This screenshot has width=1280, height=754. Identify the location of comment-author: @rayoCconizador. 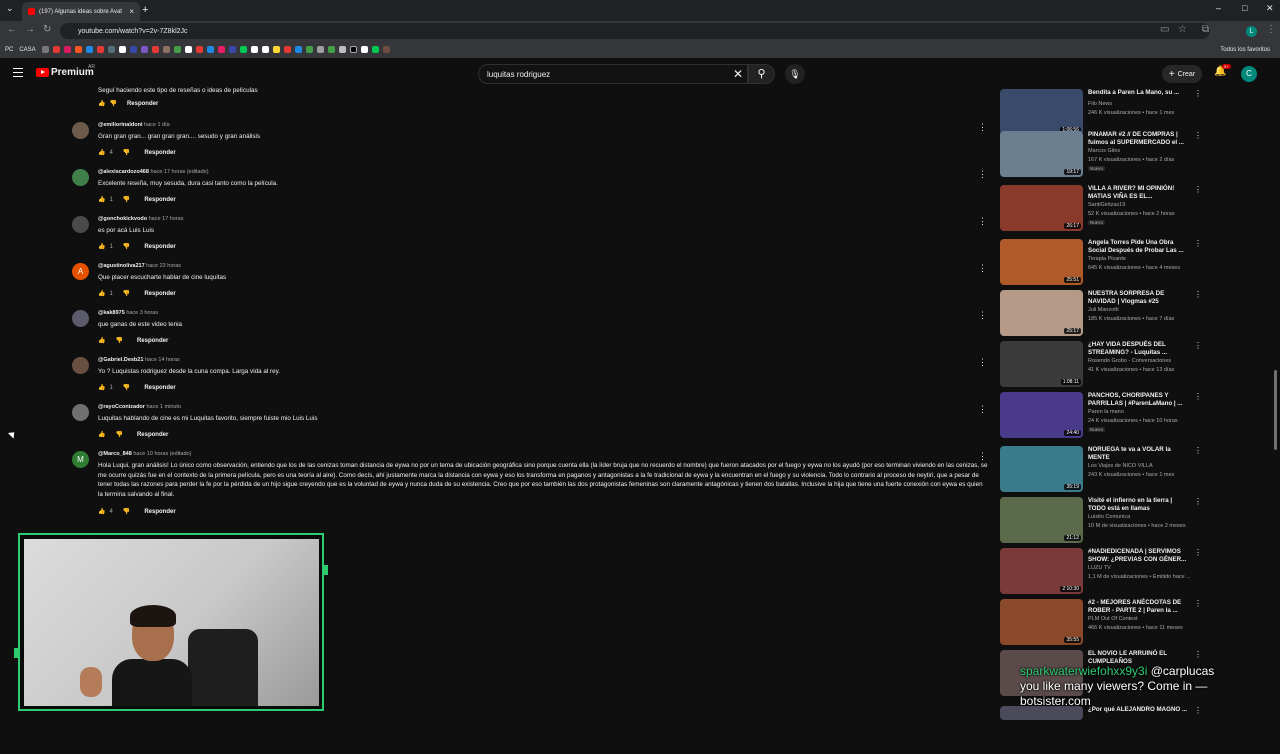
(121, 407).